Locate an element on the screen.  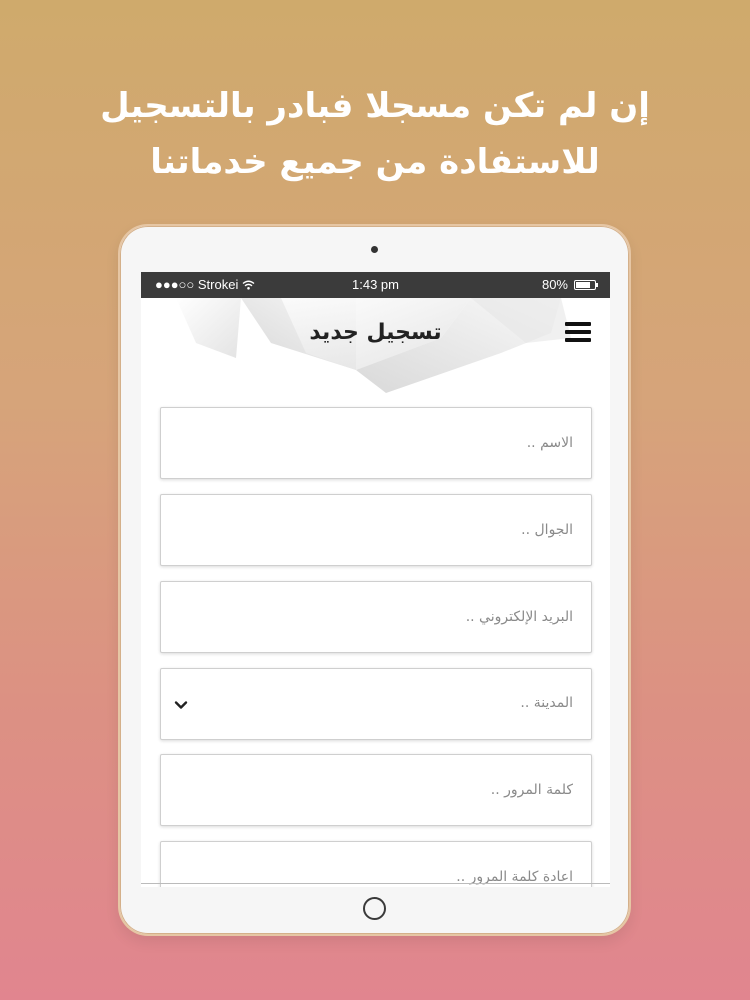
password-field is located at coordinates (376, 790).